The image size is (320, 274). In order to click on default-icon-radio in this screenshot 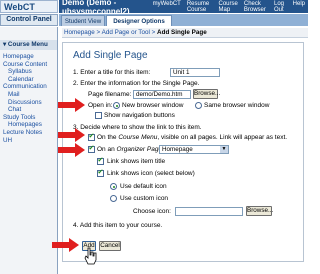, I will do `click(113, 186)`.